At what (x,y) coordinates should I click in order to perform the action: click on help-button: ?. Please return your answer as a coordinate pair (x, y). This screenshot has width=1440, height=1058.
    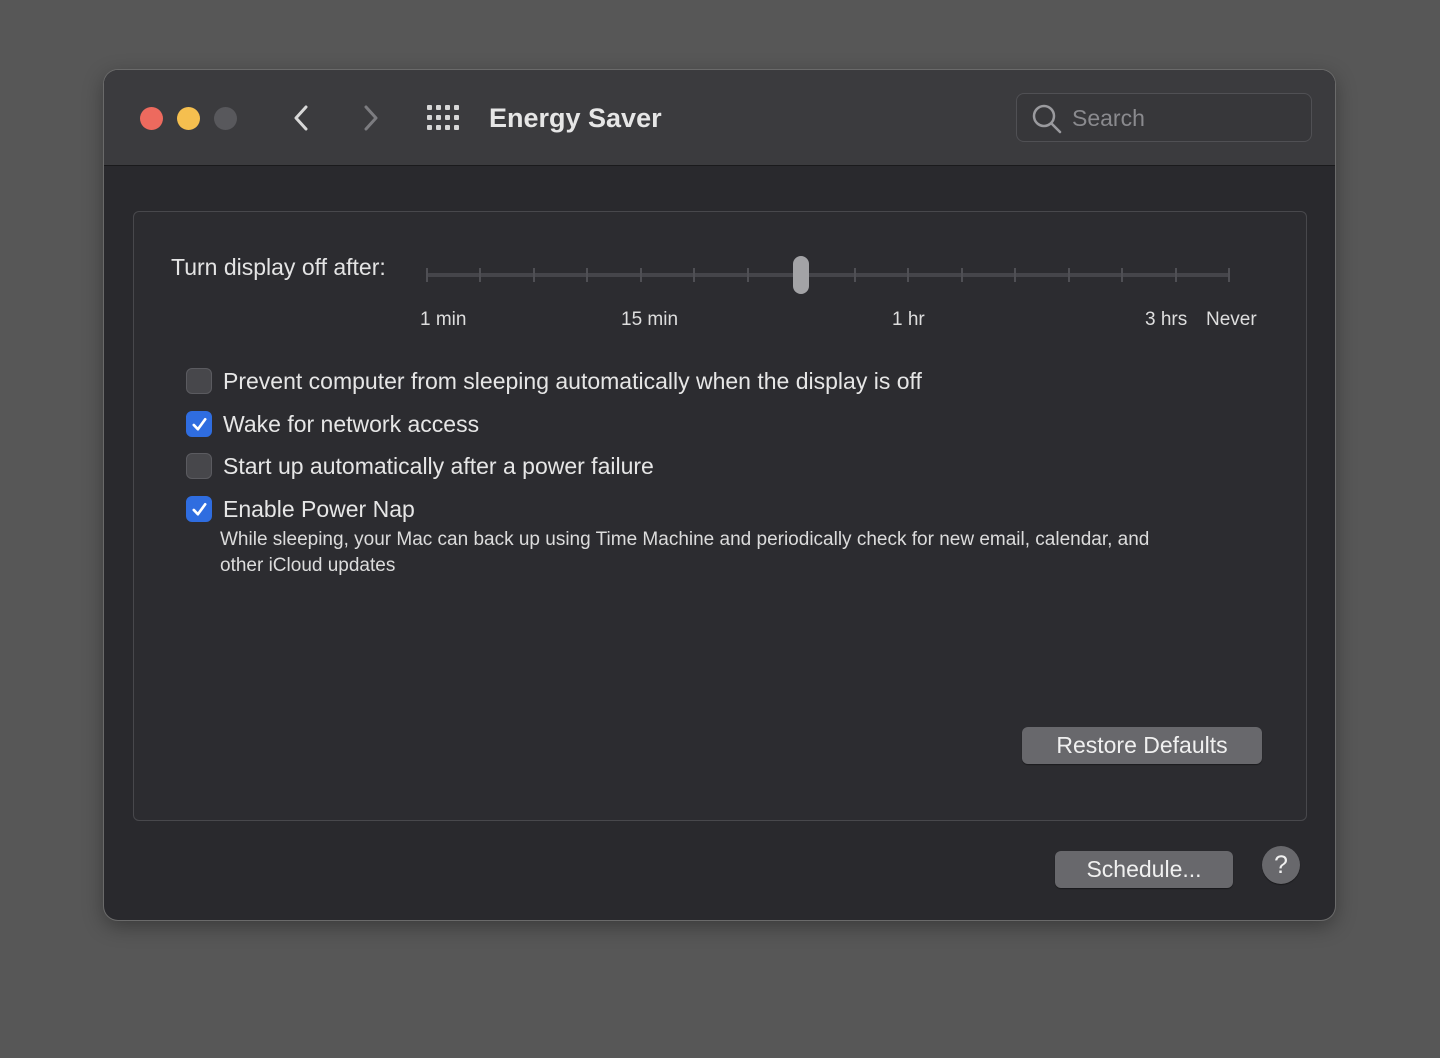
    Looking at the image, I should click on (1281, 865).